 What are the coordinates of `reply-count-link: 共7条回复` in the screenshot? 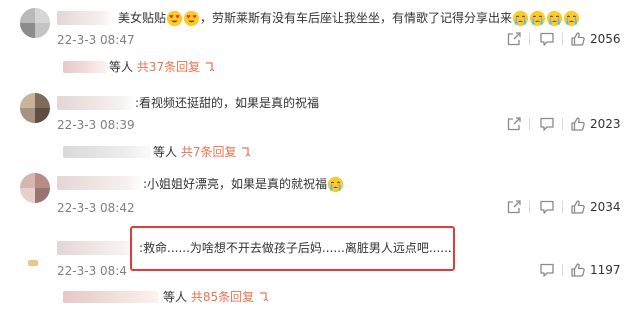 It's located at (209, 152).